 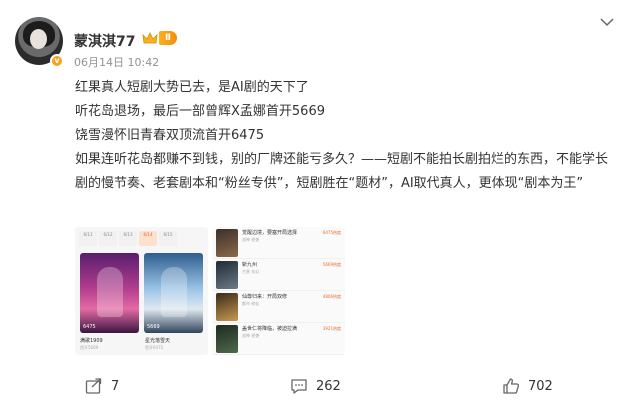 I want to click on poster-cards: 6475 5669, so click(x=141, y=293).